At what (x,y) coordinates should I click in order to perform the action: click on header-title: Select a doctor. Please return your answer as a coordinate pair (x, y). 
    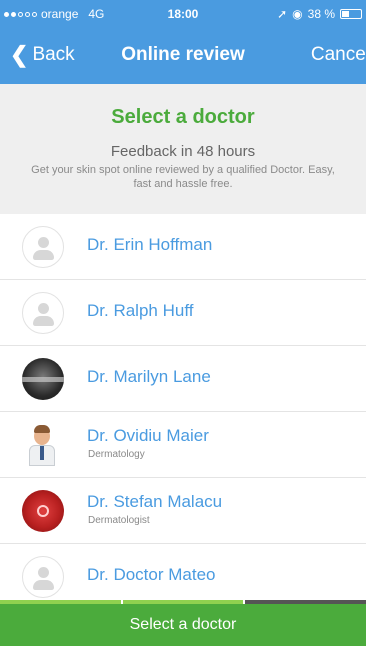
    Looking at the image, I should click on (183, 117).